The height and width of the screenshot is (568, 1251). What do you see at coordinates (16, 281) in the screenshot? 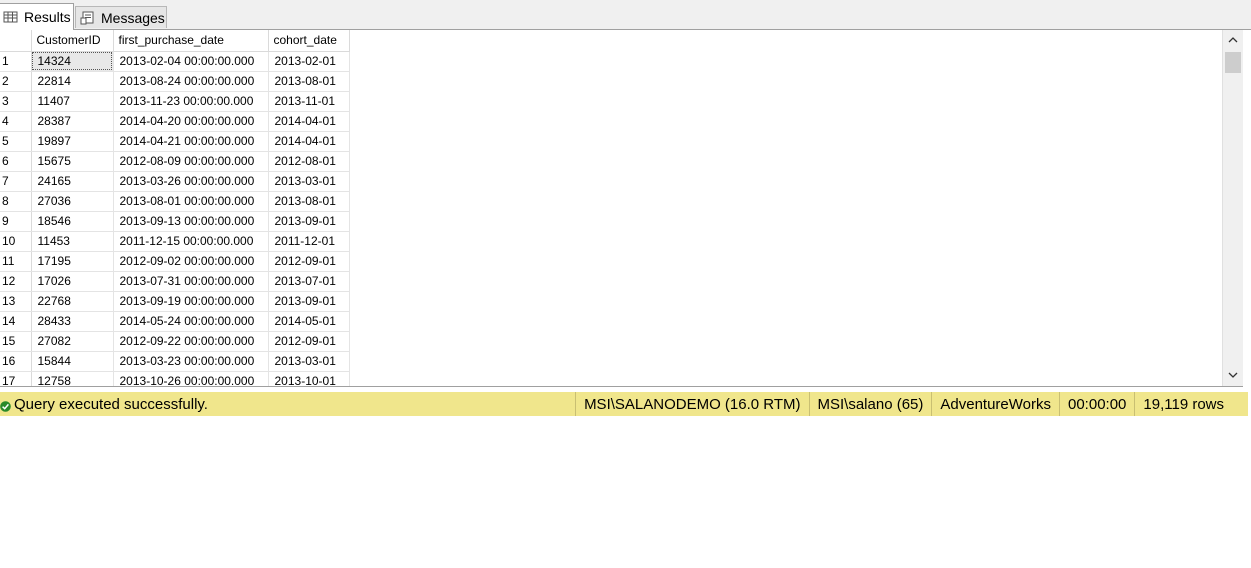
I see `row-number: 12` at bounding box center [16, 281].